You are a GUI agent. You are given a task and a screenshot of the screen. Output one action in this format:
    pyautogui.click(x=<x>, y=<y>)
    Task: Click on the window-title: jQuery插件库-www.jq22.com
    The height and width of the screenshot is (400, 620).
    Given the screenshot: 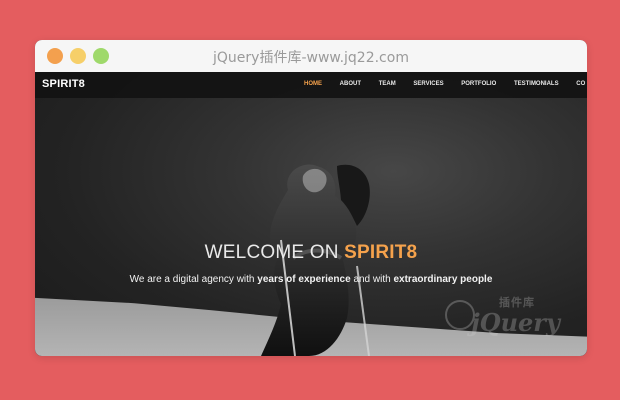 What is the action you would take?
    pyautogui.click(x=311, y=58)
    